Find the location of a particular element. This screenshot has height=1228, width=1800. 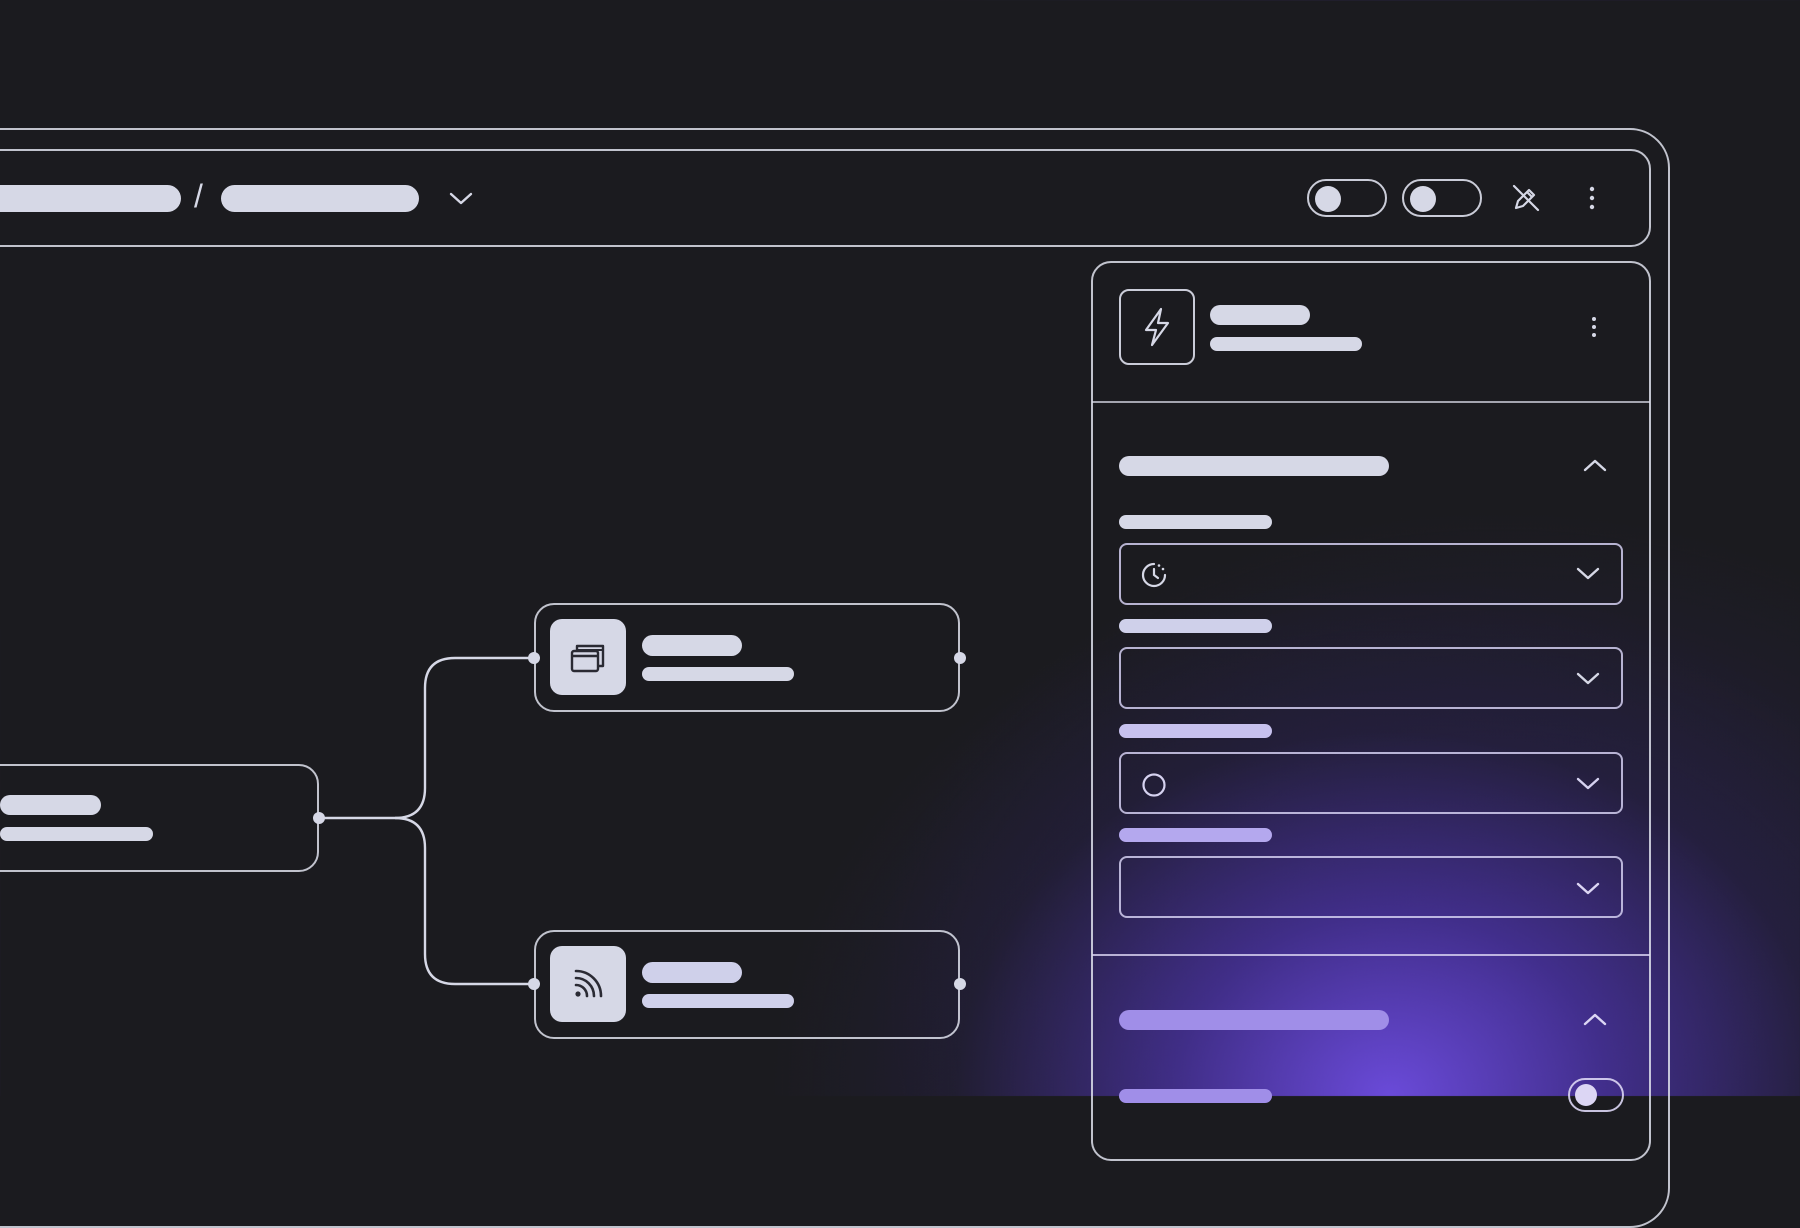

section-2-field-label is located at coordinates (1195, 1096).